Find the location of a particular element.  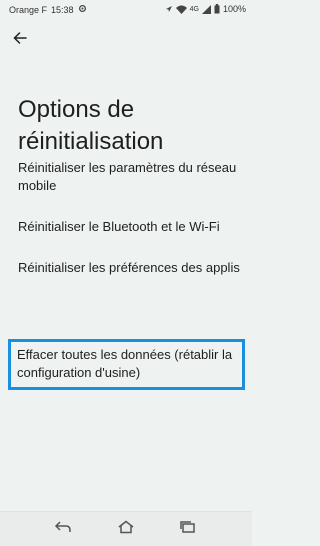

back-icon is located at coordinates (63, 529).